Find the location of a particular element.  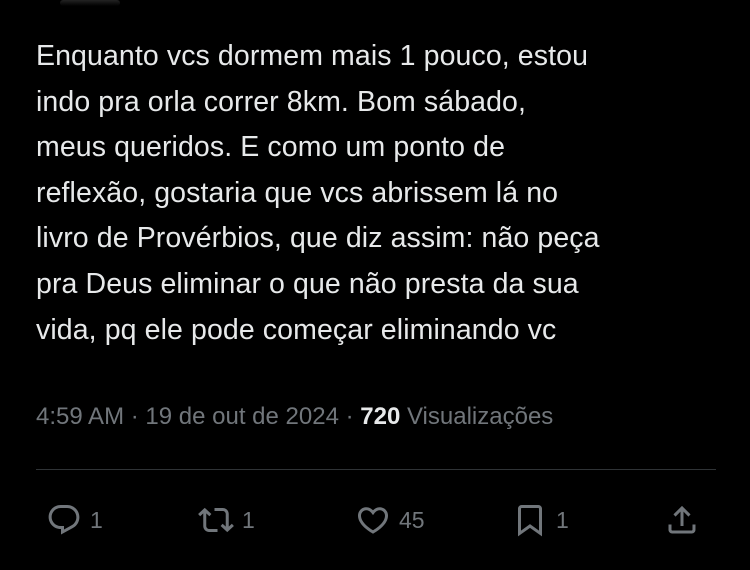

like-count: 45 is located at coordinates (412, 519).